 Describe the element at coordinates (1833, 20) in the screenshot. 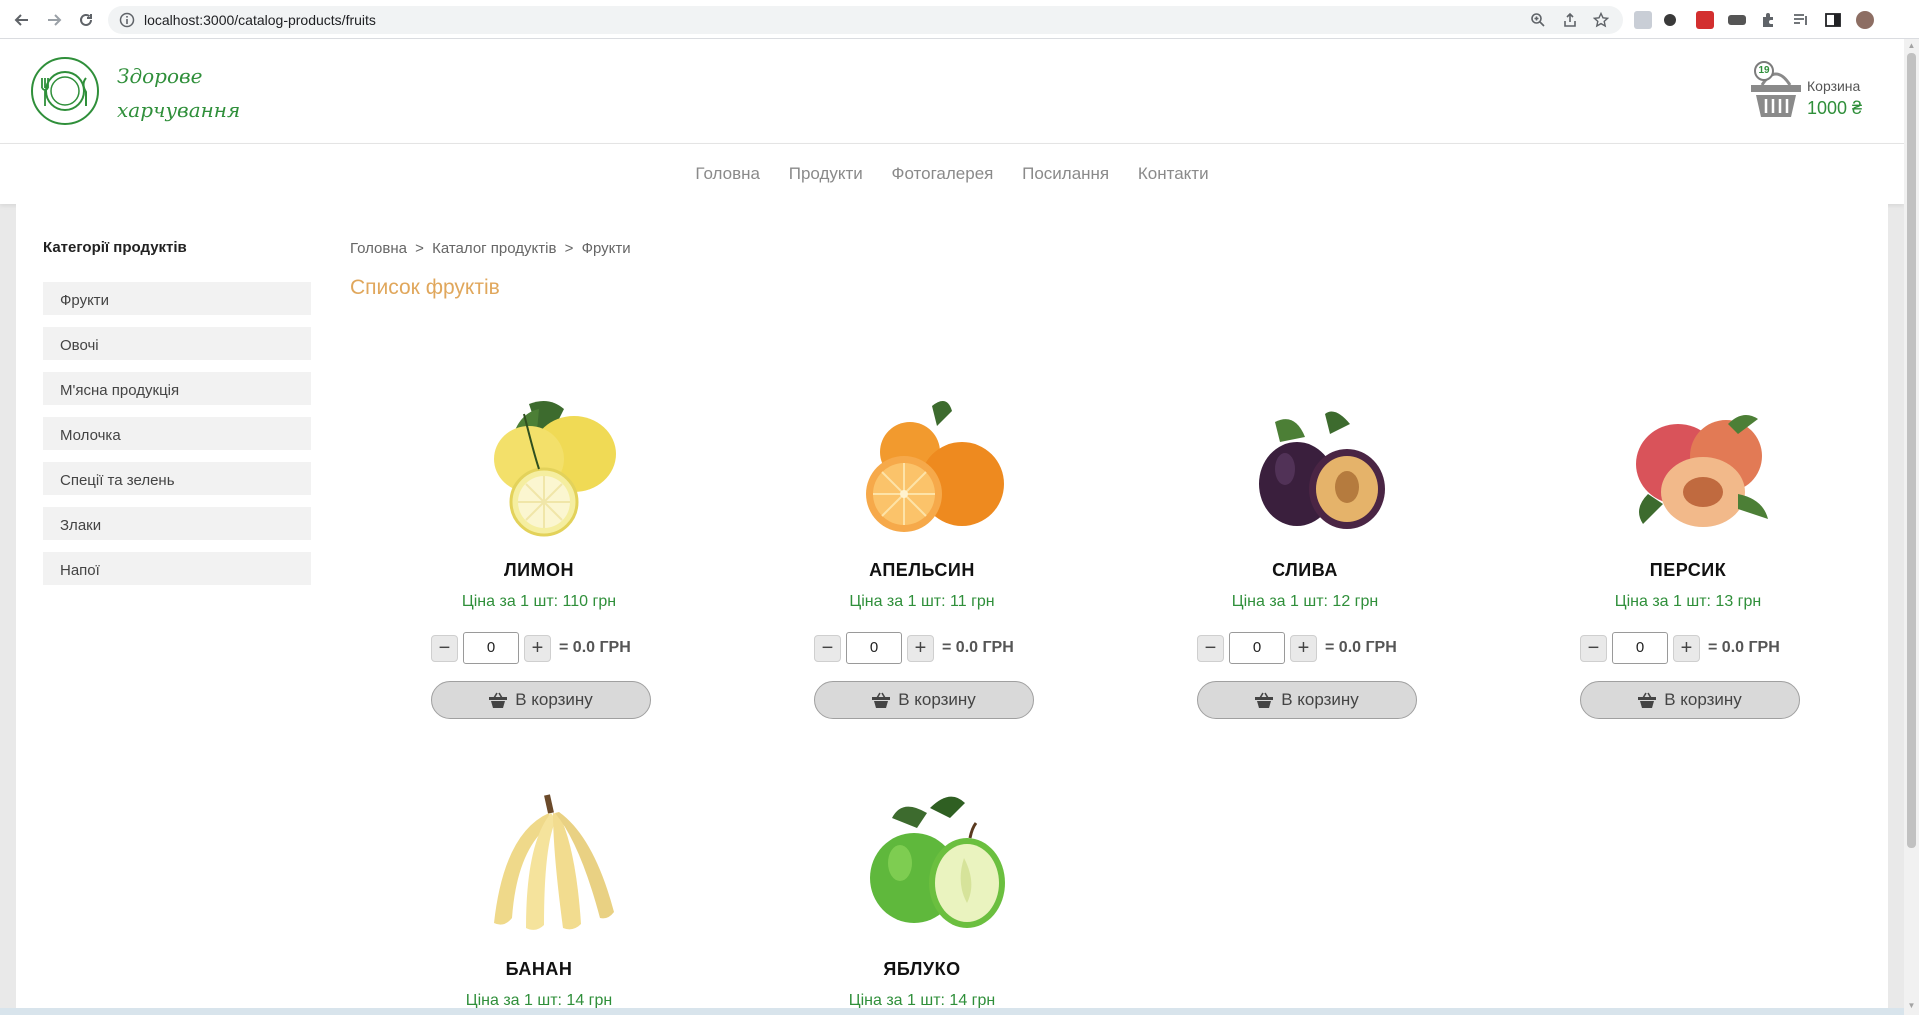

I see `side-panel-icon` at that location.